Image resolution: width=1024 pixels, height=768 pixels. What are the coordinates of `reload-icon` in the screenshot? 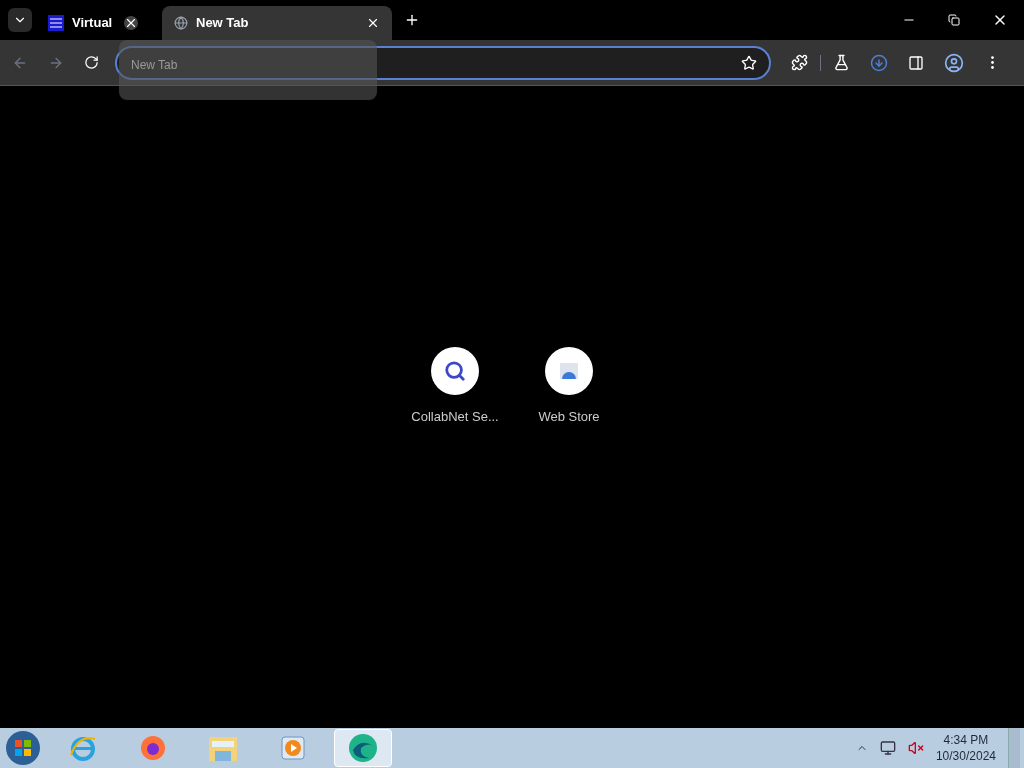 It's located at (91, 62).